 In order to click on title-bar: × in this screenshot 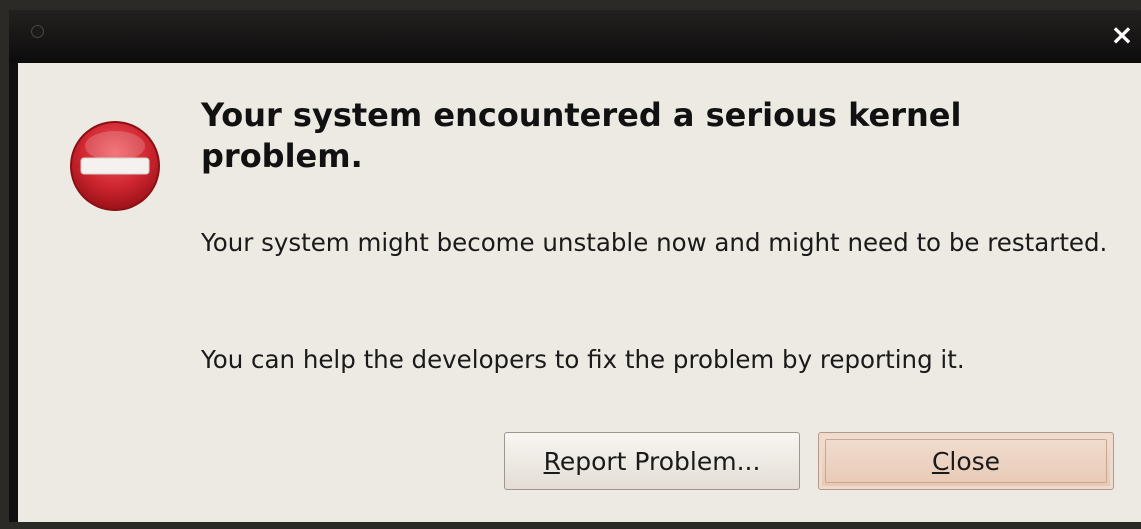, I will do `click(575, 36)`.